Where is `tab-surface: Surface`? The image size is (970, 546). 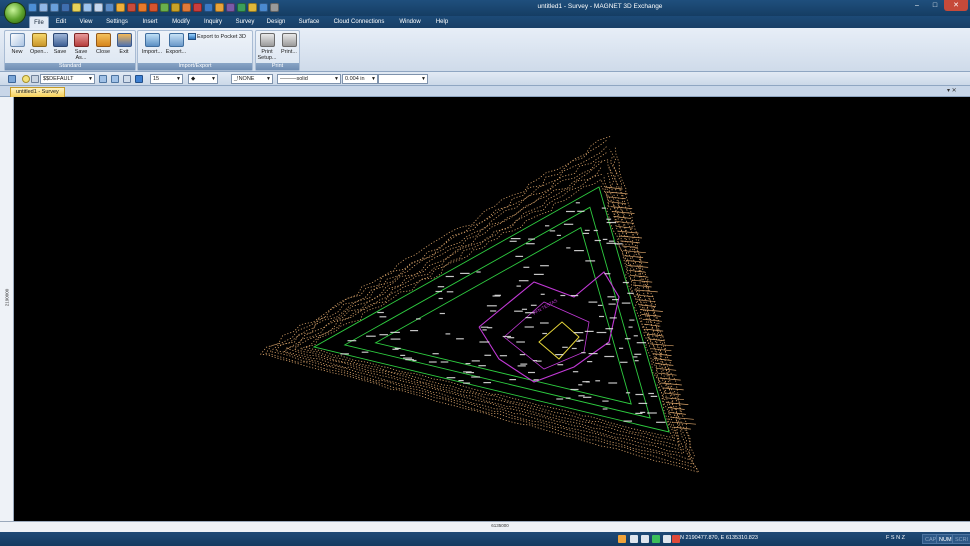 tab-surface: Surface is located at coordinates (309, 22).